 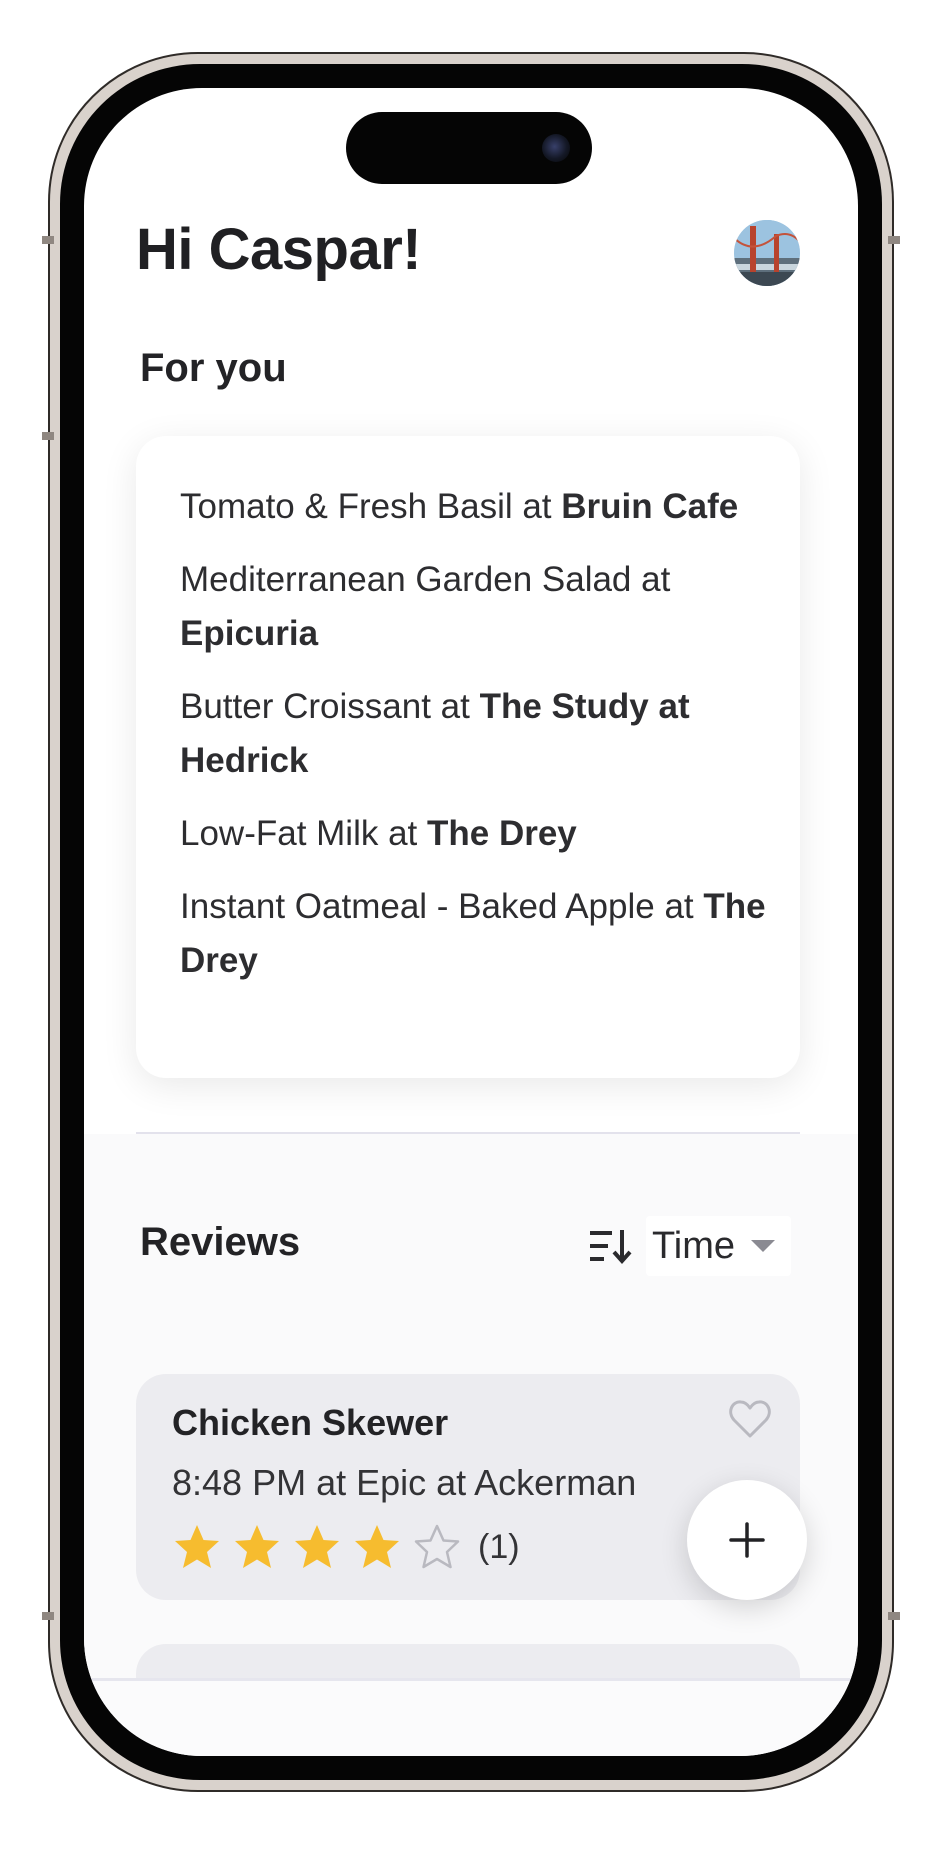 I want to click on camera-icon, so click(x=556, y=148).